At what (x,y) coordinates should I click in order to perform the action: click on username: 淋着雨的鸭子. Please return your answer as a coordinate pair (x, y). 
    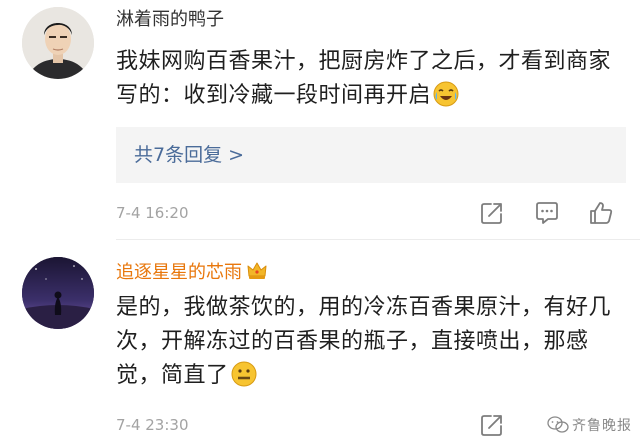
    Looking at the image, I should click on (170, 20).